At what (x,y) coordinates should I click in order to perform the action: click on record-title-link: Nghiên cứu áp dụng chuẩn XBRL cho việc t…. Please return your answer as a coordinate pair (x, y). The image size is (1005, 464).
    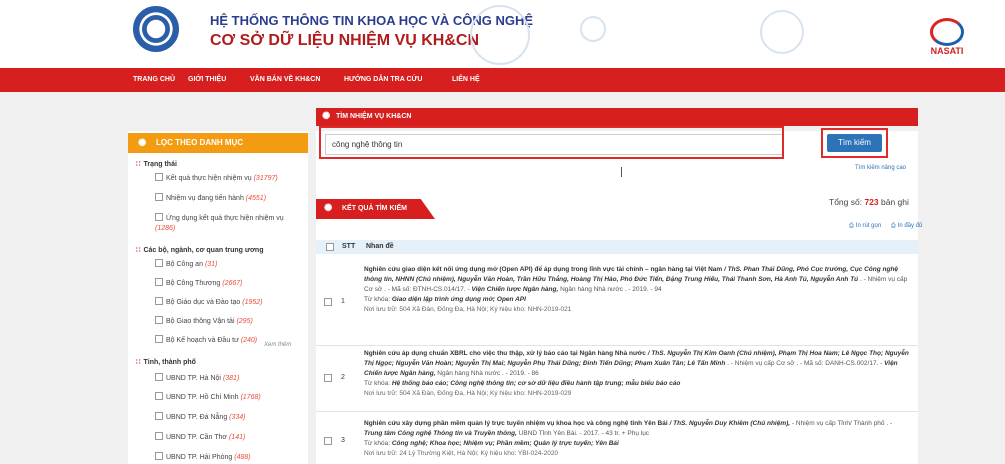
    Looking at the image, I should click on (505, 353).